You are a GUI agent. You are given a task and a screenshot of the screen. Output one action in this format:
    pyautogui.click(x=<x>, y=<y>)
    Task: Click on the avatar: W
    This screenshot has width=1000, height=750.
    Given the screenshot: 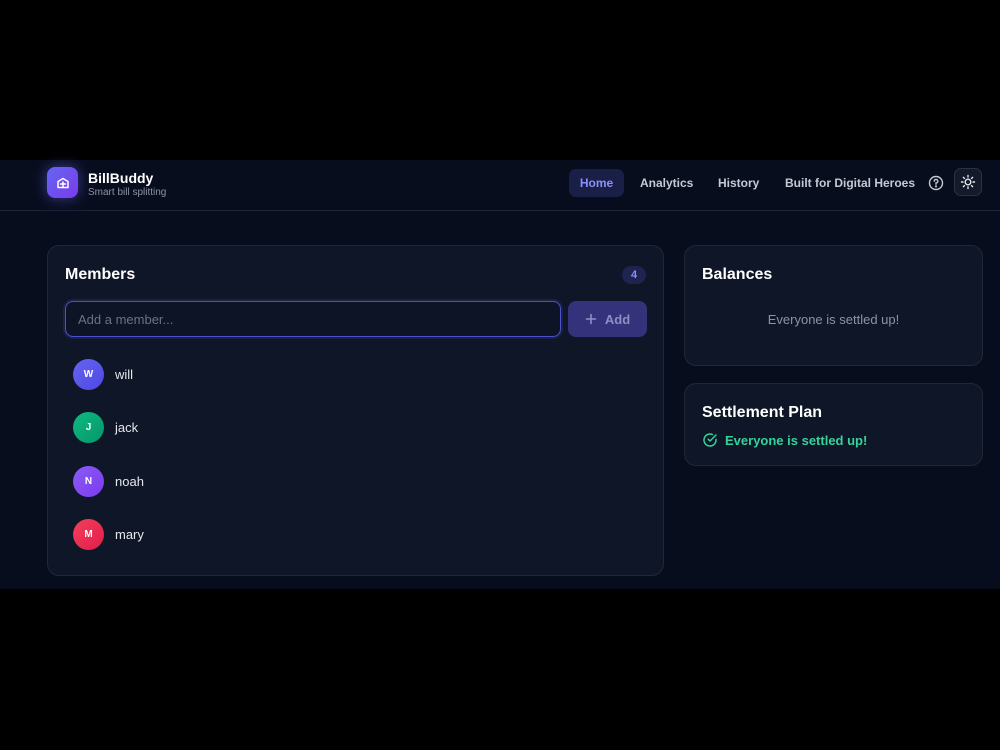 What is the action you would take?
    pyautogui.click(x=88, y=374)
    